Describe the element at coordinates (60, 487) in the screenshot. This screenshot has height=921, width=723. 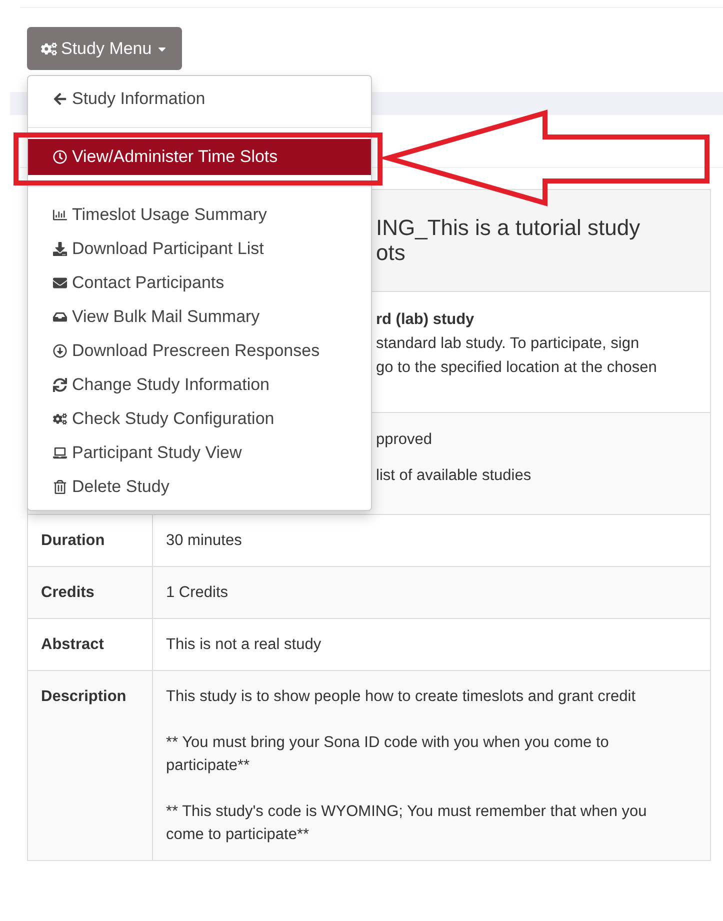
I see `trash-icon` at that location.